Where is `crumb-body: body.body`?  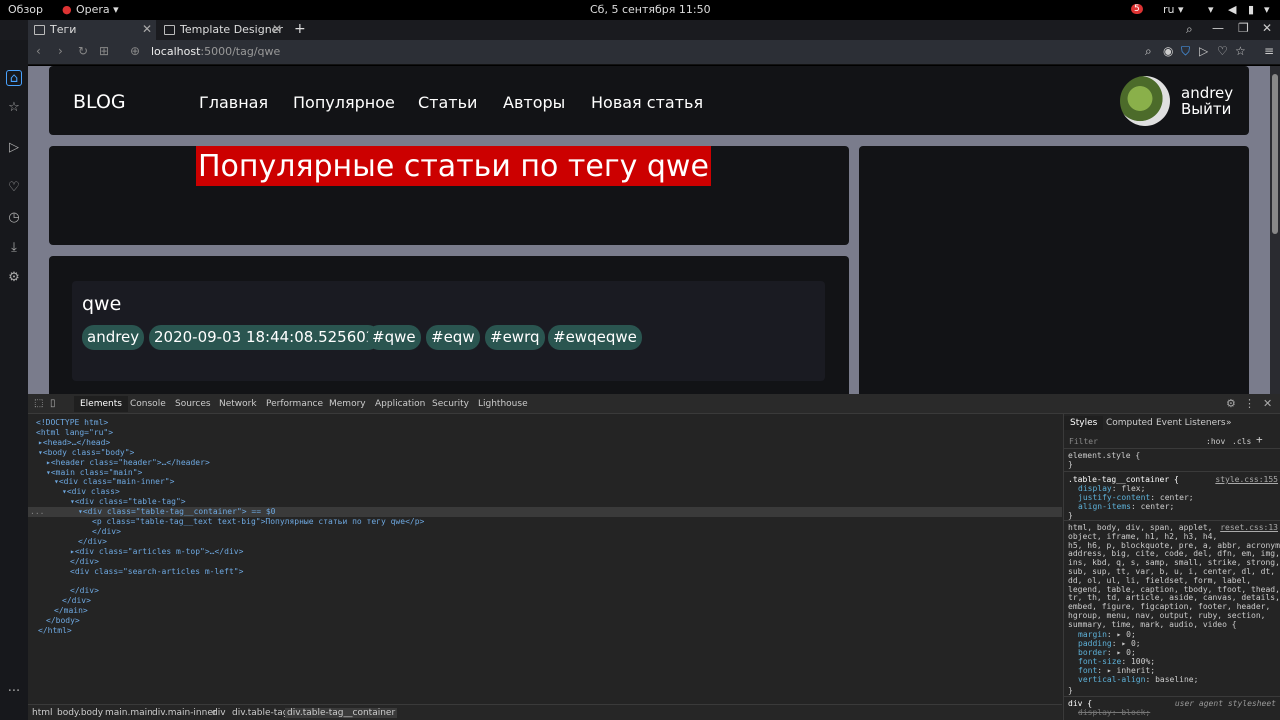 crumb-body: body.body is located at coordinates (80, 713).